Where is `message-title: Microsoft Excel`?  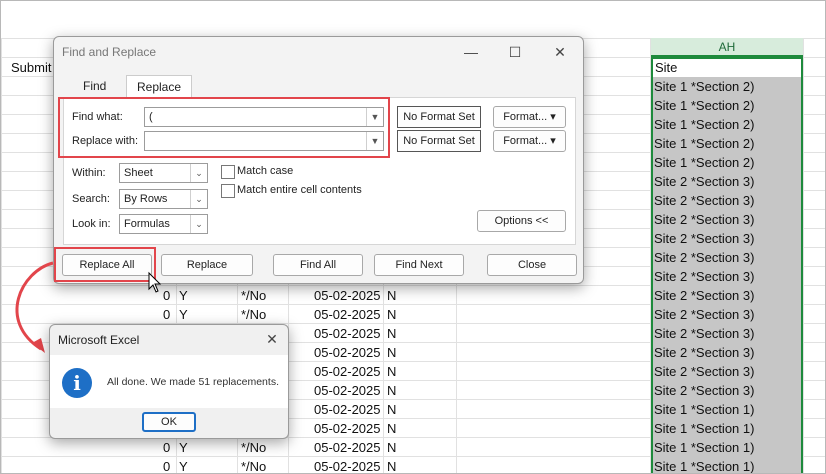 message-title: Microsoft Excel is located at coordinates (99, 340).